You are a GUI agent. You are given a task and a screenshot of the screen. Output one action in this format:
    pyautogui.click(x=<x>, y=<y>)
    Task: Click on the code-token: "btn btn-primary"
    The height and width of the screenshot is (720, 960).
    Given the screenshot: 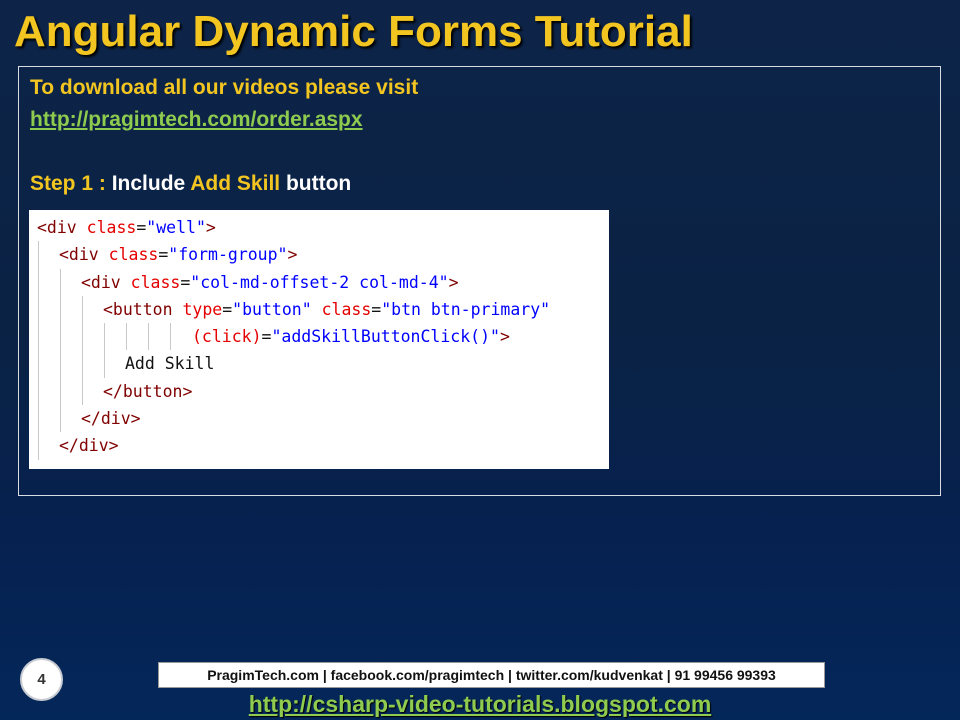 What is the action you would take?
    pyautogui.click(x=466, y=309)
    